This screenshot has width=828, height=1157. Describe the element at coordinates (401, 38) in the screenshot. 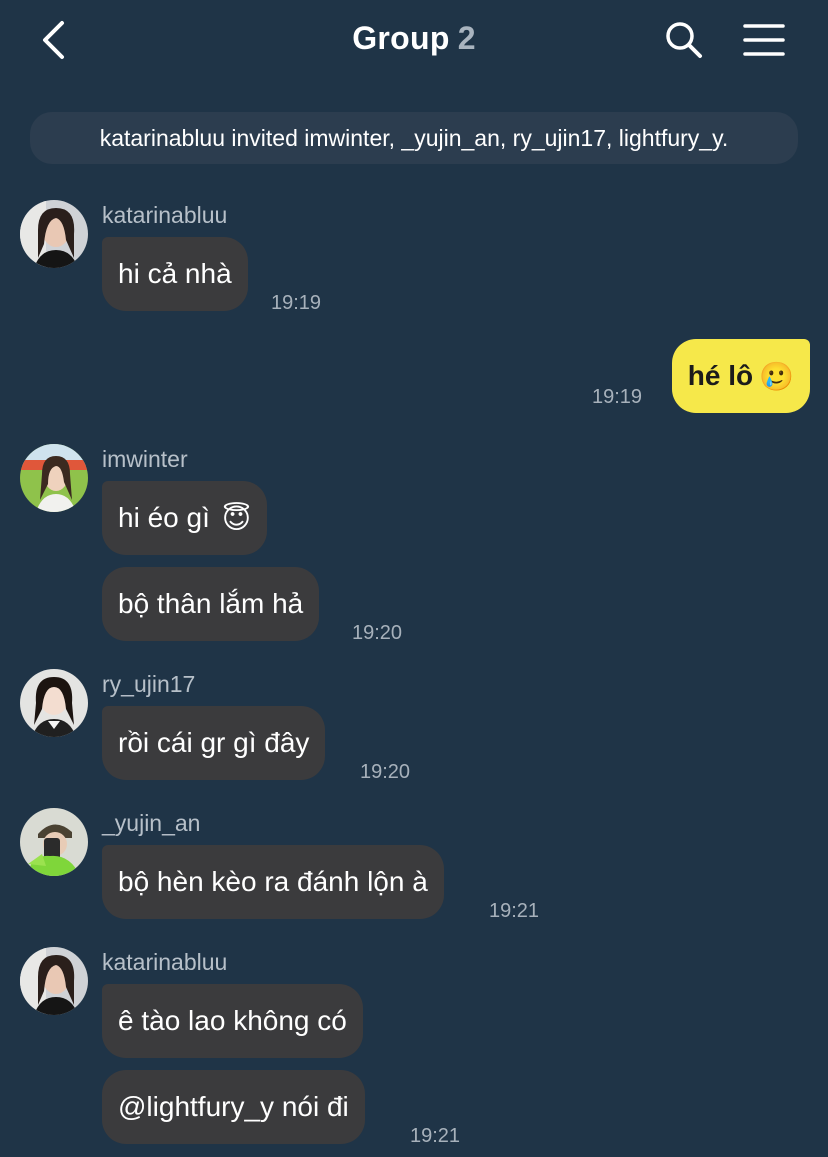

I see `group-name: Group` at that location.